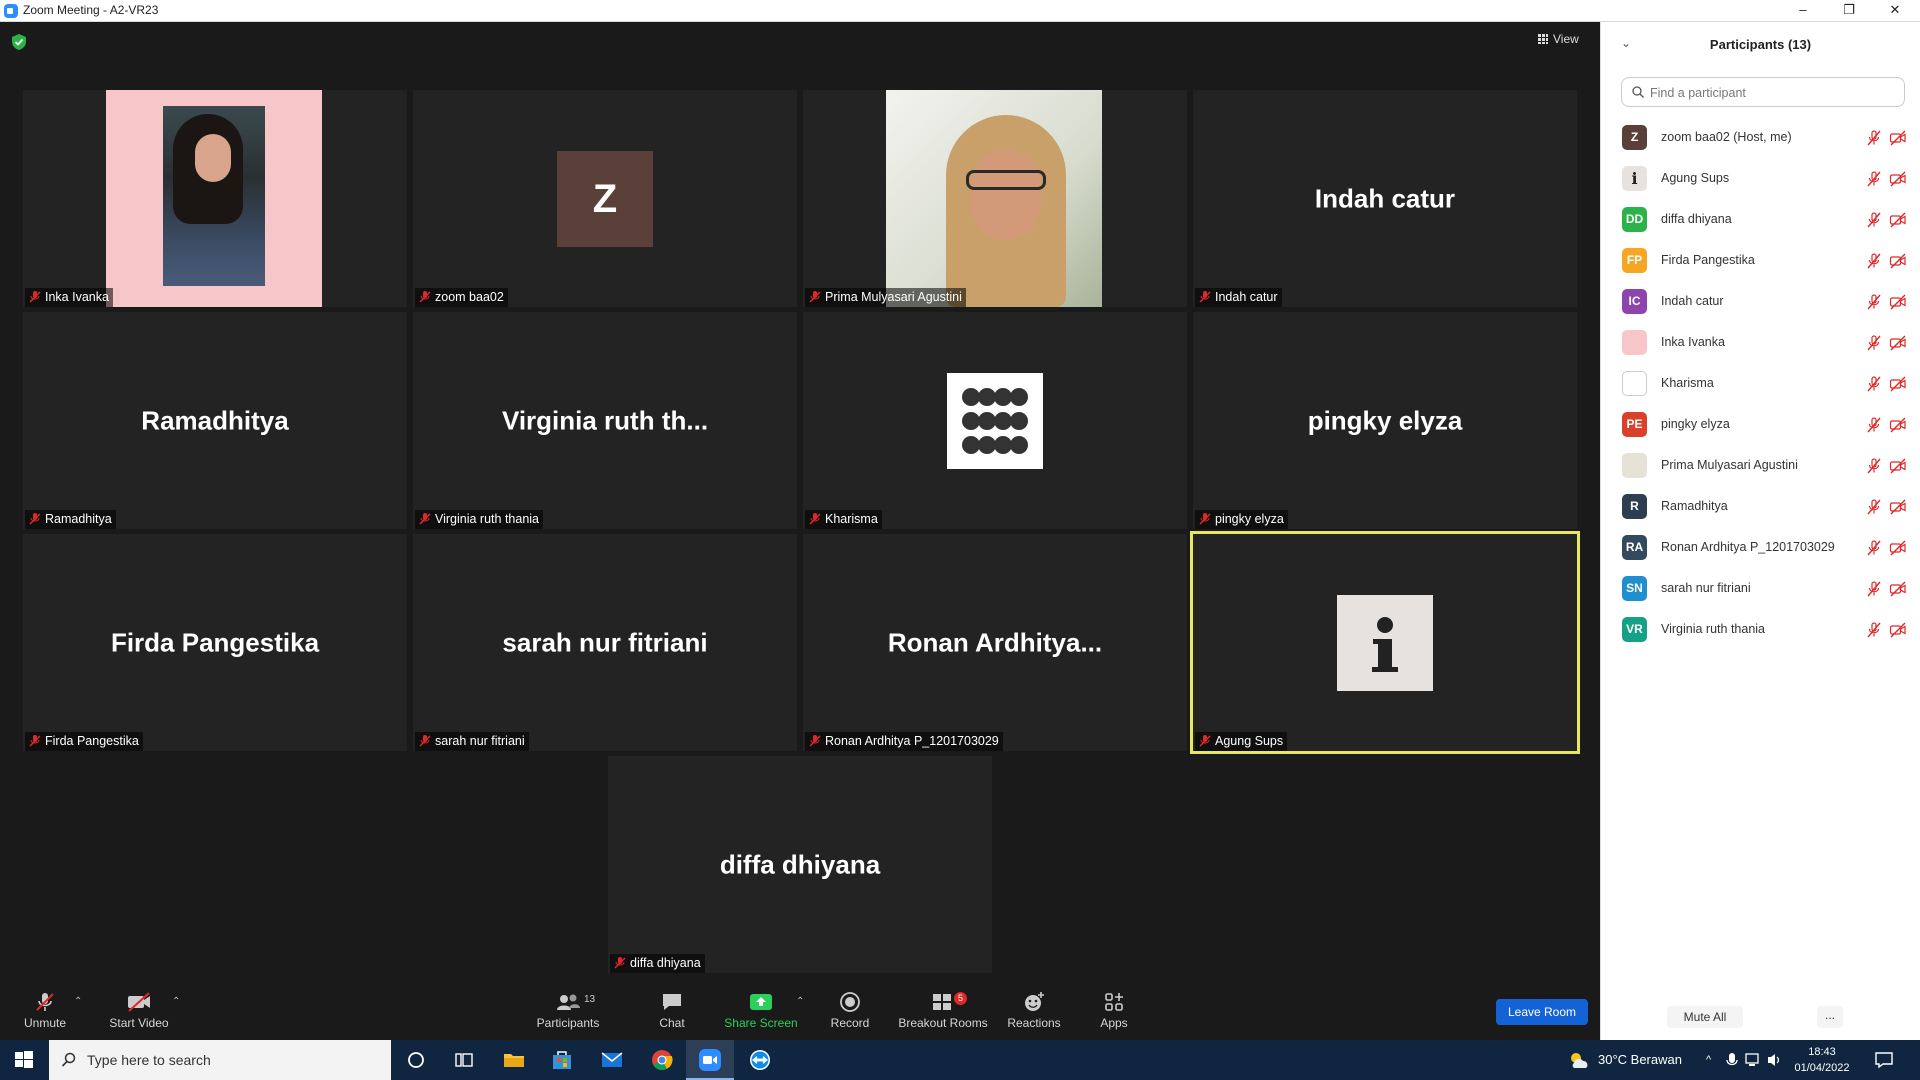 The image size is (1920, 1080). Describe the element at coordinates (1385, 420) in the screenshot. I see `video-tile: pingky elyza pingky elyza` at that location.